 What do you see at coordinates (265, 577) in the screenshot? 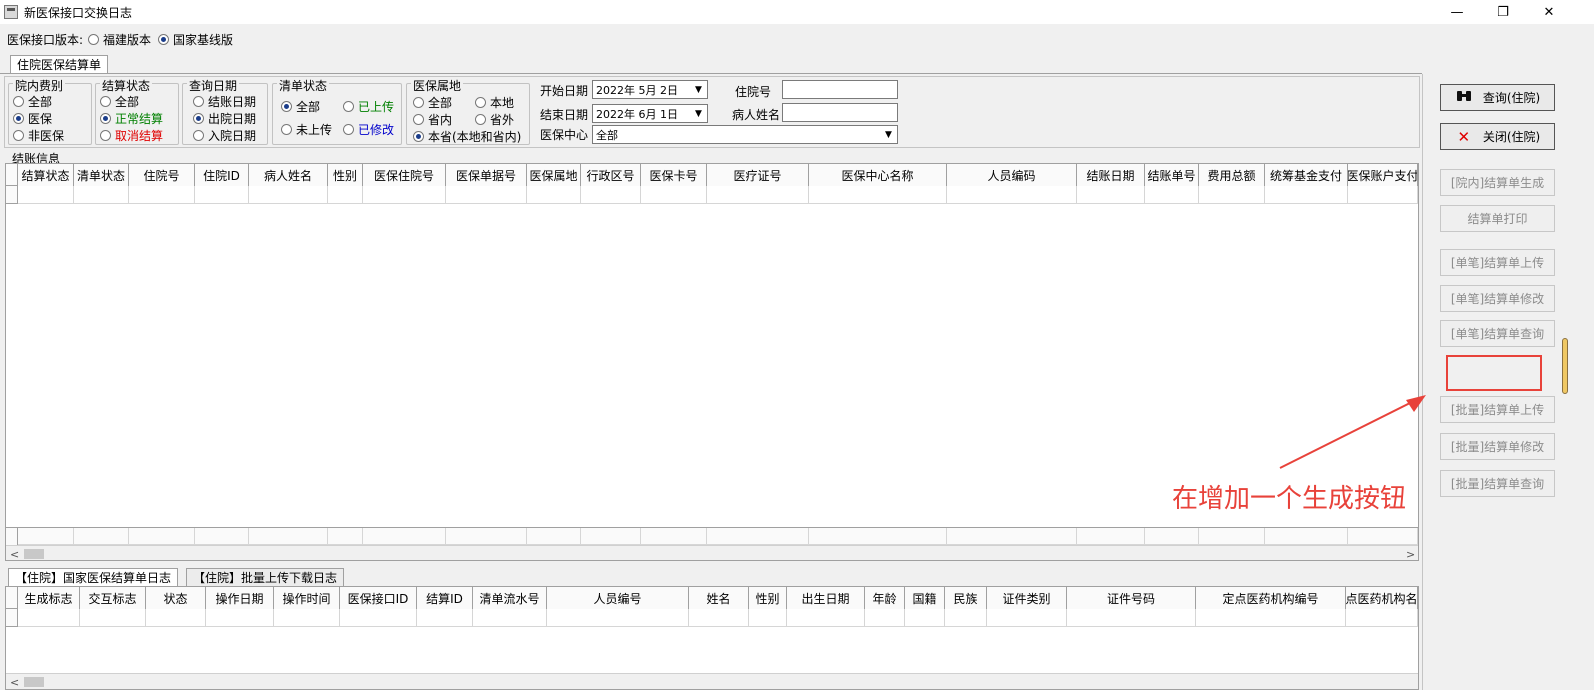
I see `tab-batch-log: 【住院】批量上传下载日志` at bounding box center [265, 577].